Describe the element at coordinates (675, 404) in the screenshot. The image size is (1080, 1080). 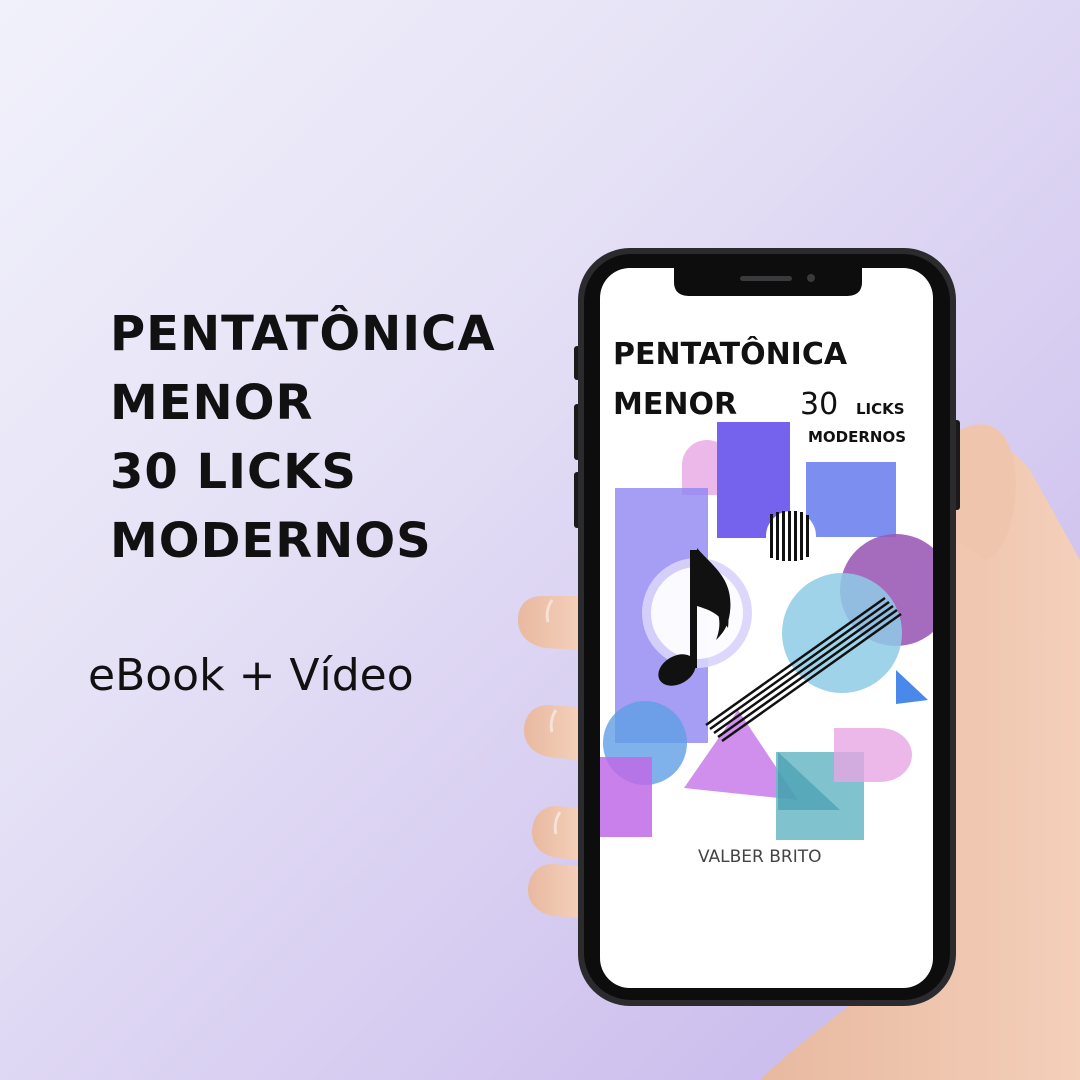
I see `cover-title-line2: MENOR` at that location.